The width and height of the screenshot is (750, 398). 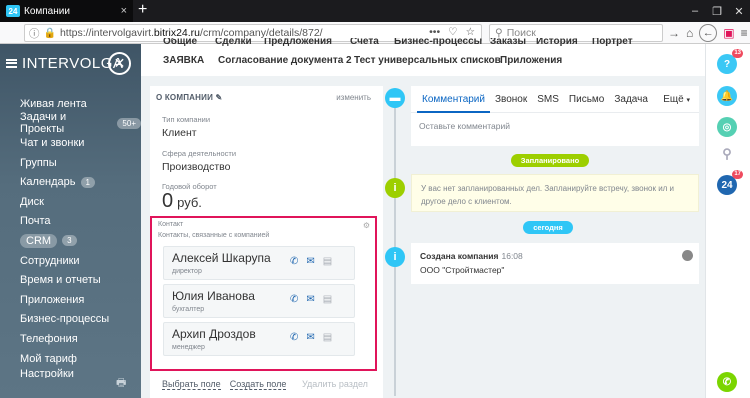 What do you see at coordinates (548, 99) in the screenshot?
I see `tab-sms: SMS` at bounding box center [548, 99].